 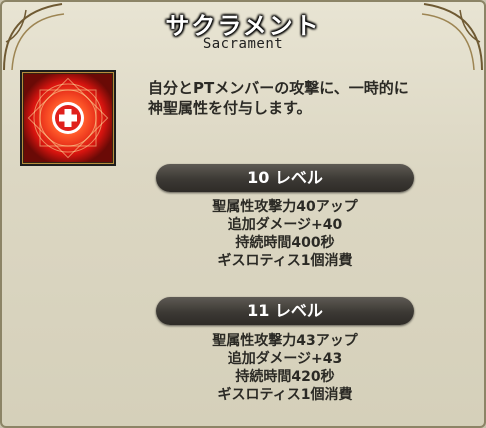 What do you see at coordinates (230, 108) in the screenshot?
I see `description-line: 神聖属性を付与します。` at bounding box center [230, 108].